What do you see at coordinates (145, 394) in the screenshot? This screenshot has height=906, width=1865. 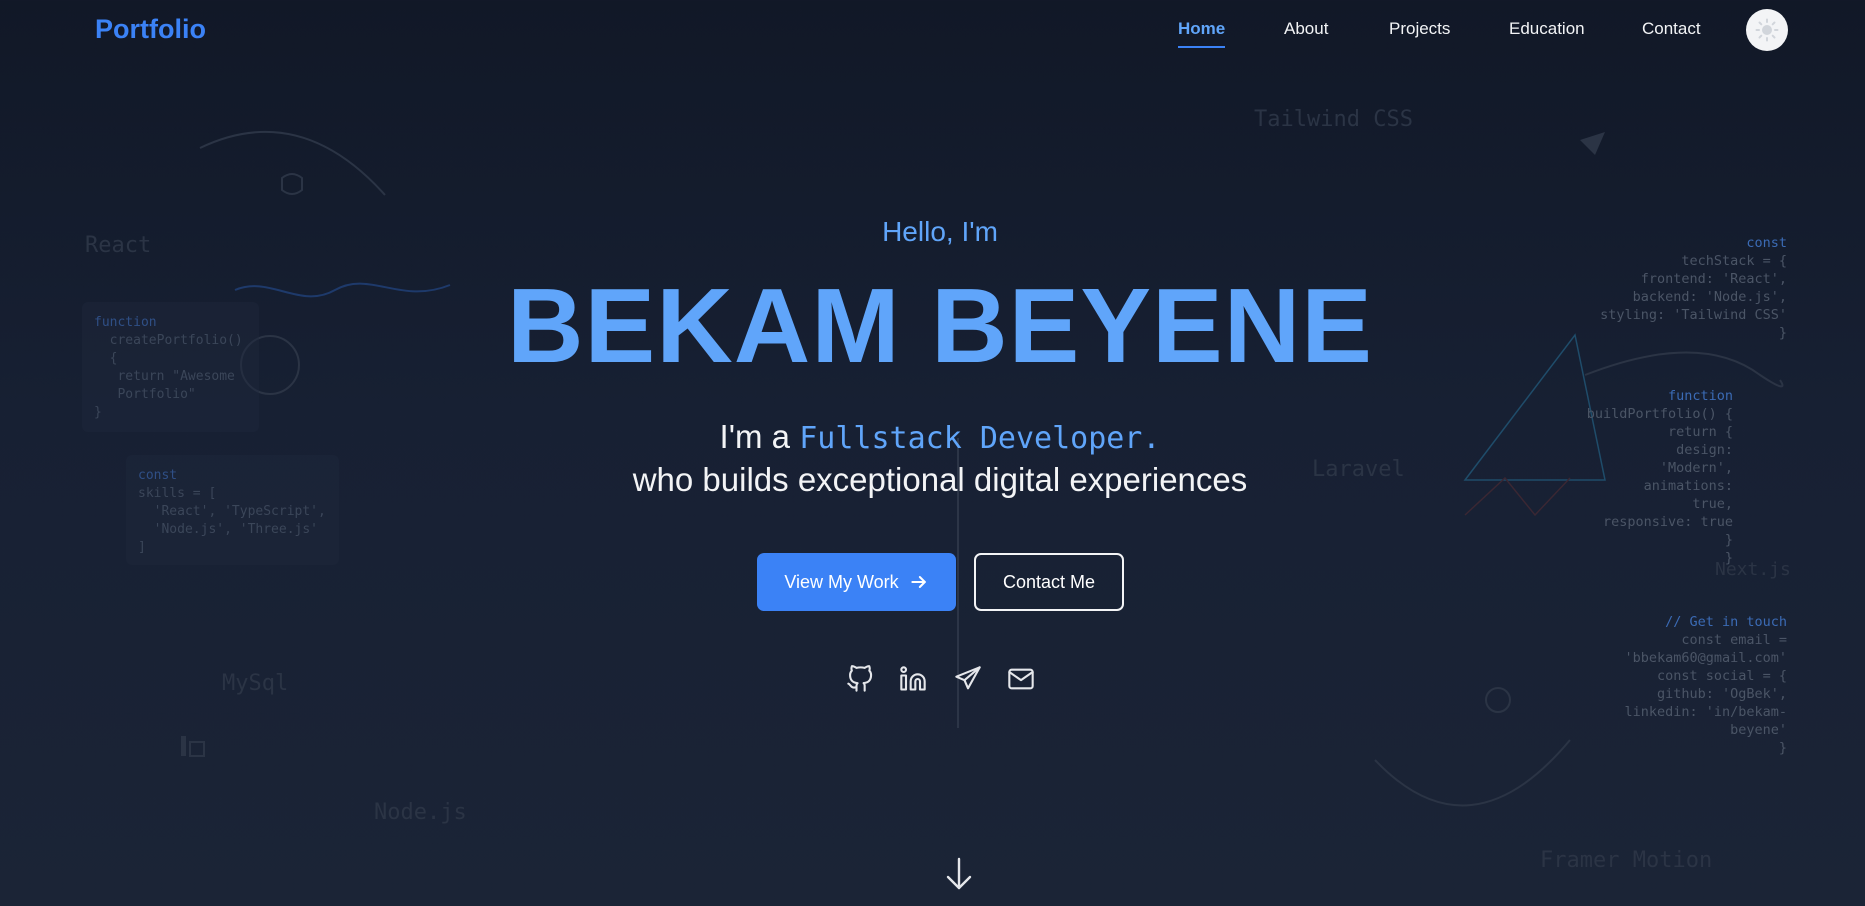 I see `code-line: Portfolio"` at bounding box center [145, 394].